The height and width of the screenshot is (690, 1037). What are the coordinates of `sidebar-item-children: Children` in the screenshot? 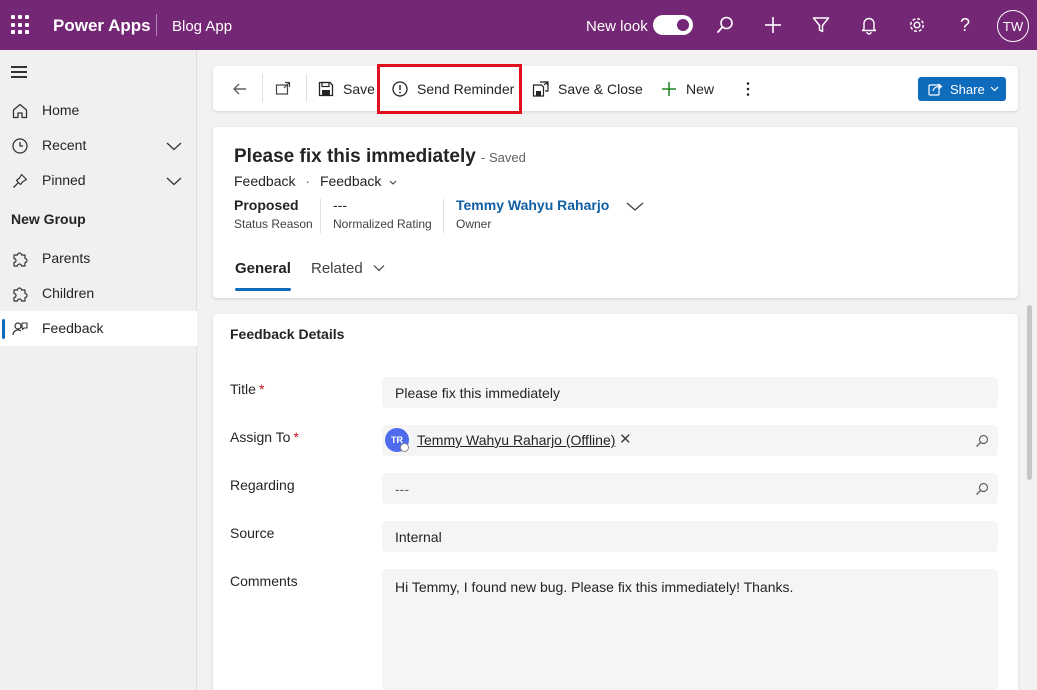 It's located at (98, 293).